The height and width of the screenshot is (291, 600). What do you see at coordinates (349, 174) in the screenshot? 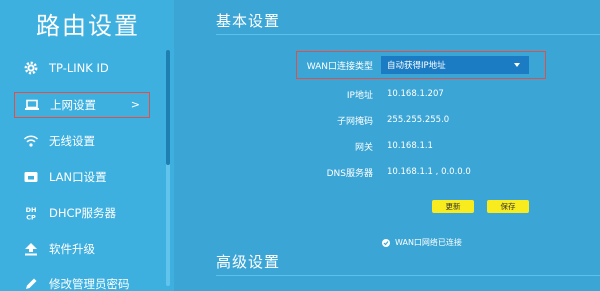
I see `dns-server-label: DNS服务器` at bounding box center [349, 174].